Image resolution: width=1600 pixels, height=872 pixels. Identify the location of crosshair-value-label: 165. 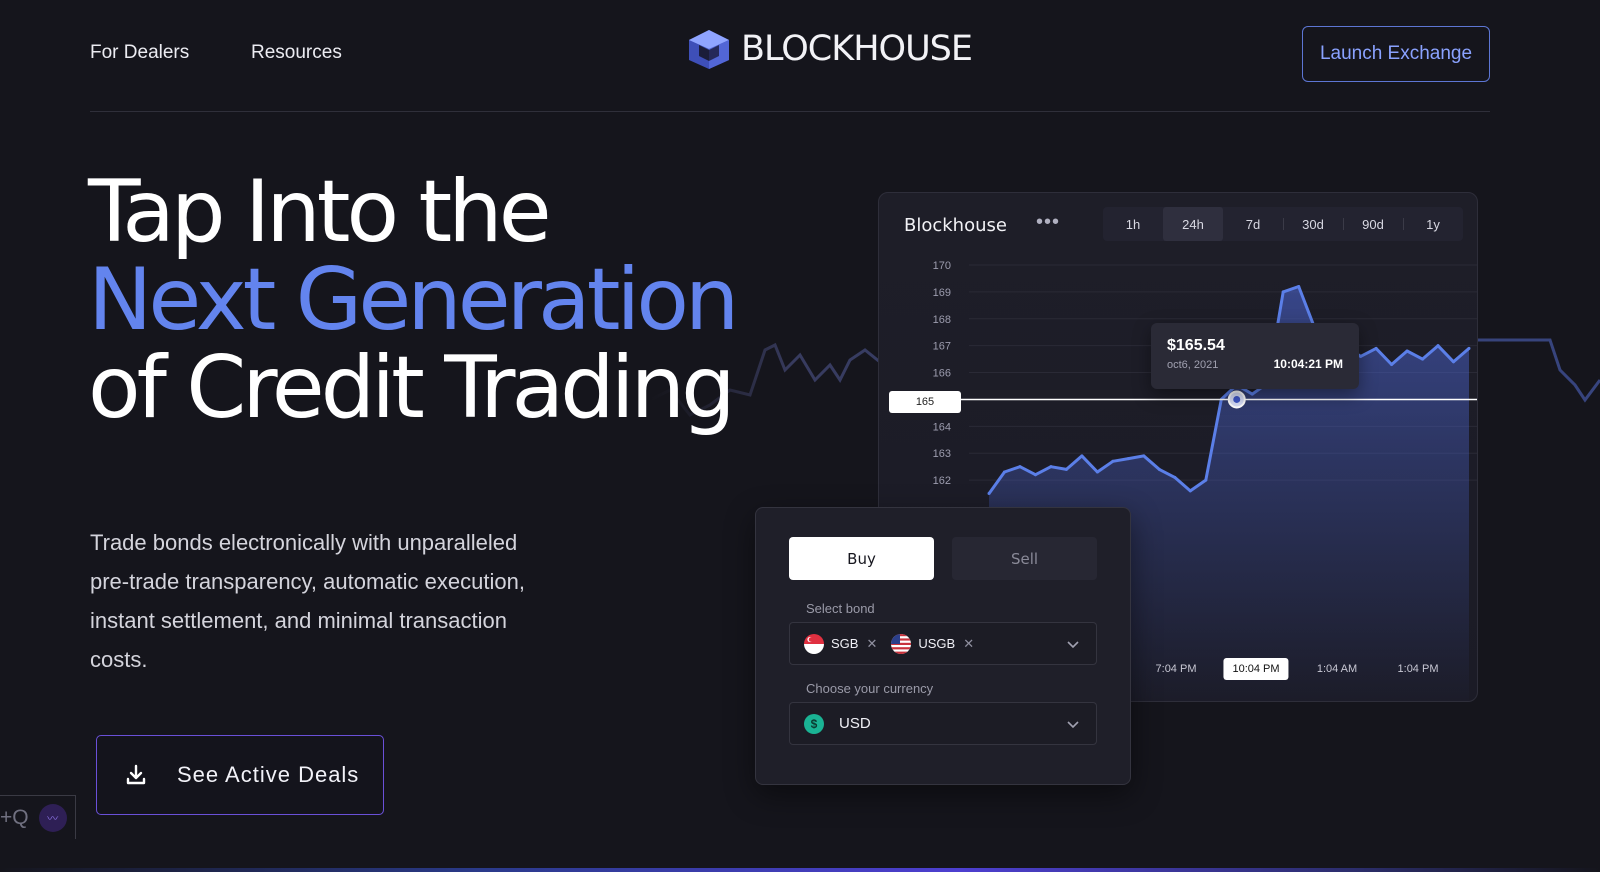
(925, 402).